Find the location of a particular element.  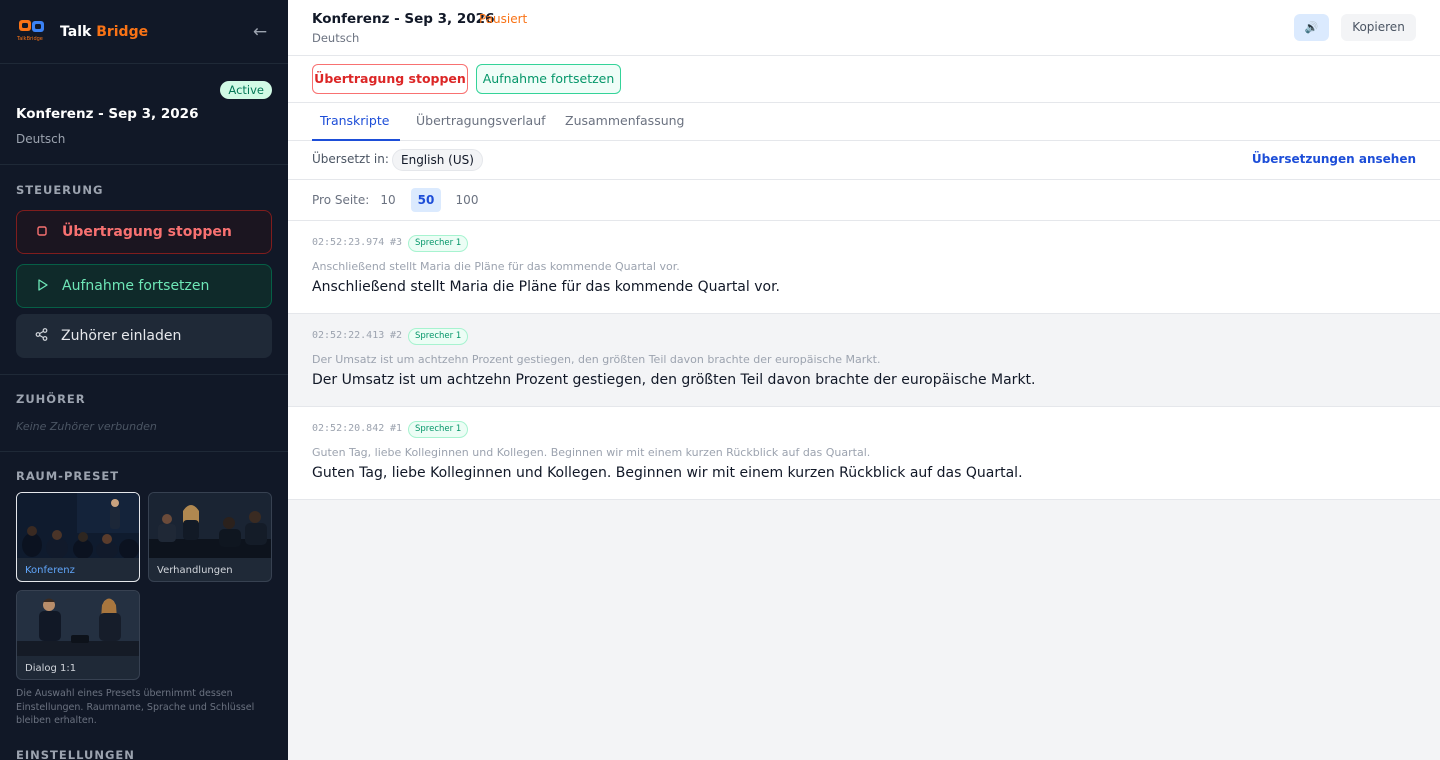

page-title: Konferenz - Sep 3, 2026 is located at coordinates (403, 19).